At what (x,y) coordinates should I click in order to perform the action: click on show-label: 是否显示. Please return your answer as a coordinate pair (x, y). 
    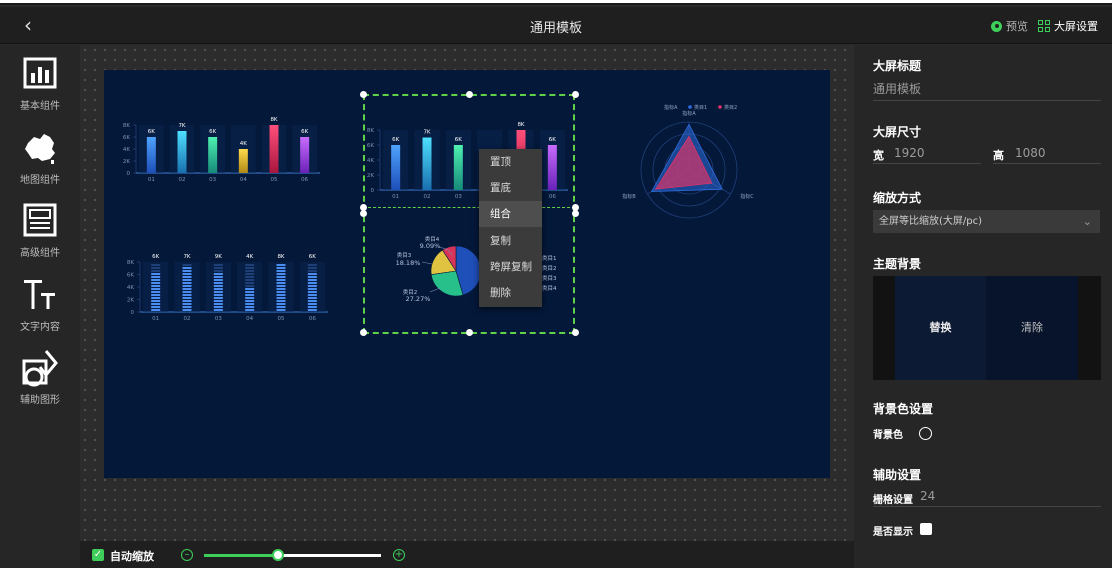
    Looking at the image, I should click on (893, 532).